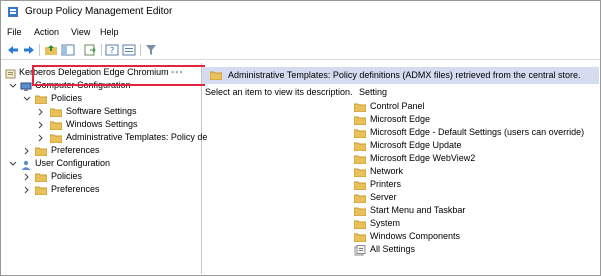  I want to click on tree-item-administrative-templates: Administrative Templates: Policy de, so click(106, 138).